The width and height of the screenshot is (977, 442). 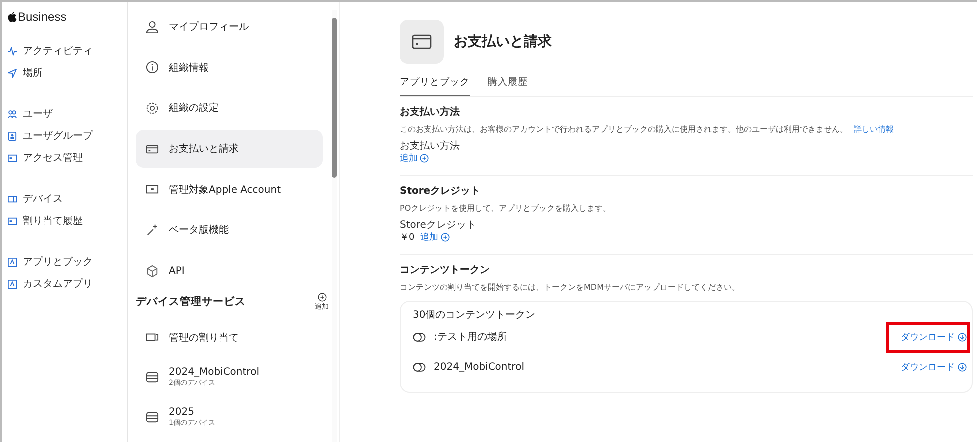 I want to click on nav-item: 割り当て履歴, so click(x=67, y=221).